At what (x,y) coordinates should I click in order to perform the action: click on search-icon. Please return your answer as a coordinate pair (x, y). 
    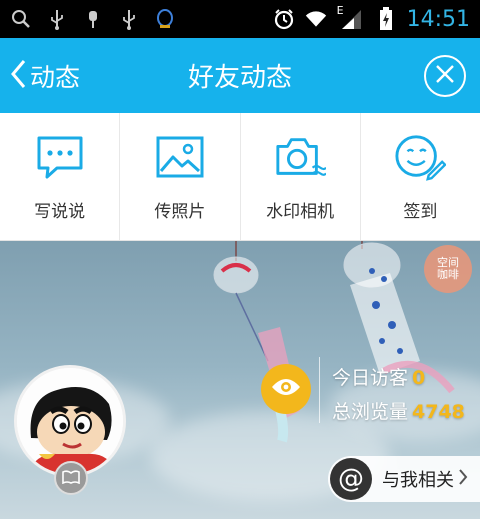
    Looking at the image, I should click on (21, 19).